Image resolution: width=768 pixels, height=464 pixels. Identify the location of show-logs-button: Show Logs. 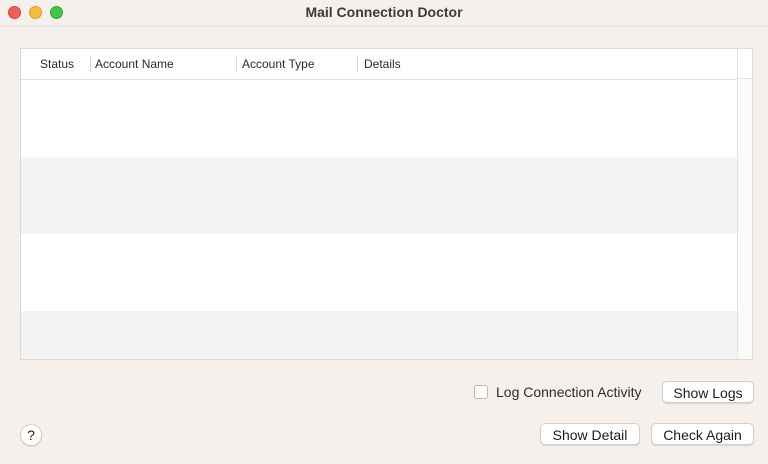
(708, 392).